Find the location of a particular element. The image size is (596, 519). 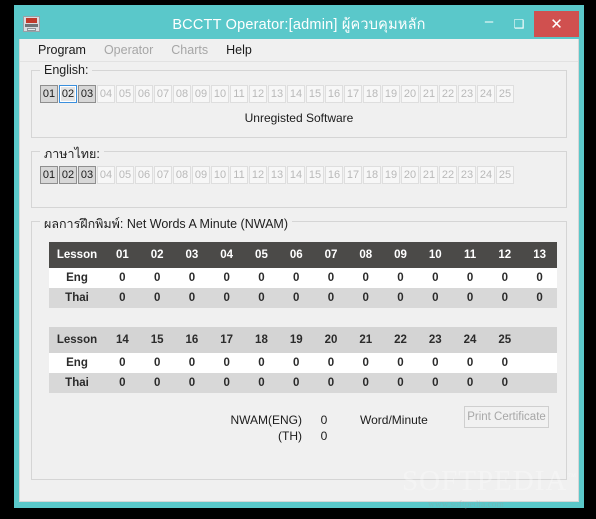

row-label-thai: Thai is located at coordinates (77, 383).